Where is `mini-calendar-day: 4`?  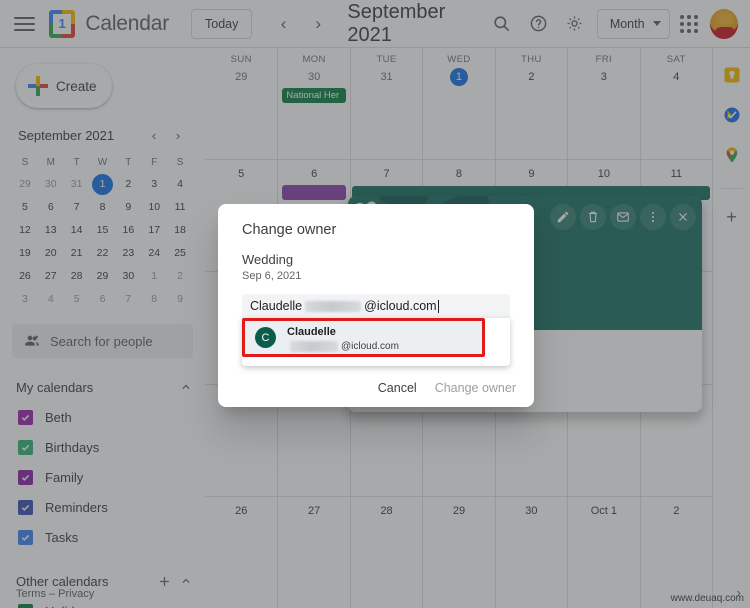
mini-calendar-day: 4 is located at coordinates (180, 184).